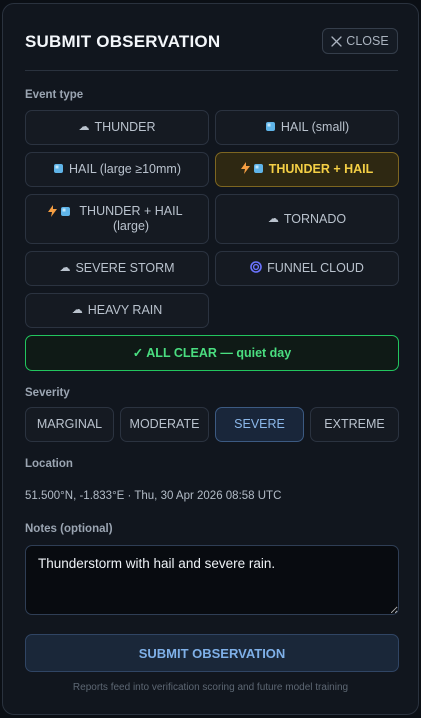  What do you see at coordinates (77, 310) in the screenshot?
I see `rain-cloud-icon: ☁` at bounding box center [77, 310].